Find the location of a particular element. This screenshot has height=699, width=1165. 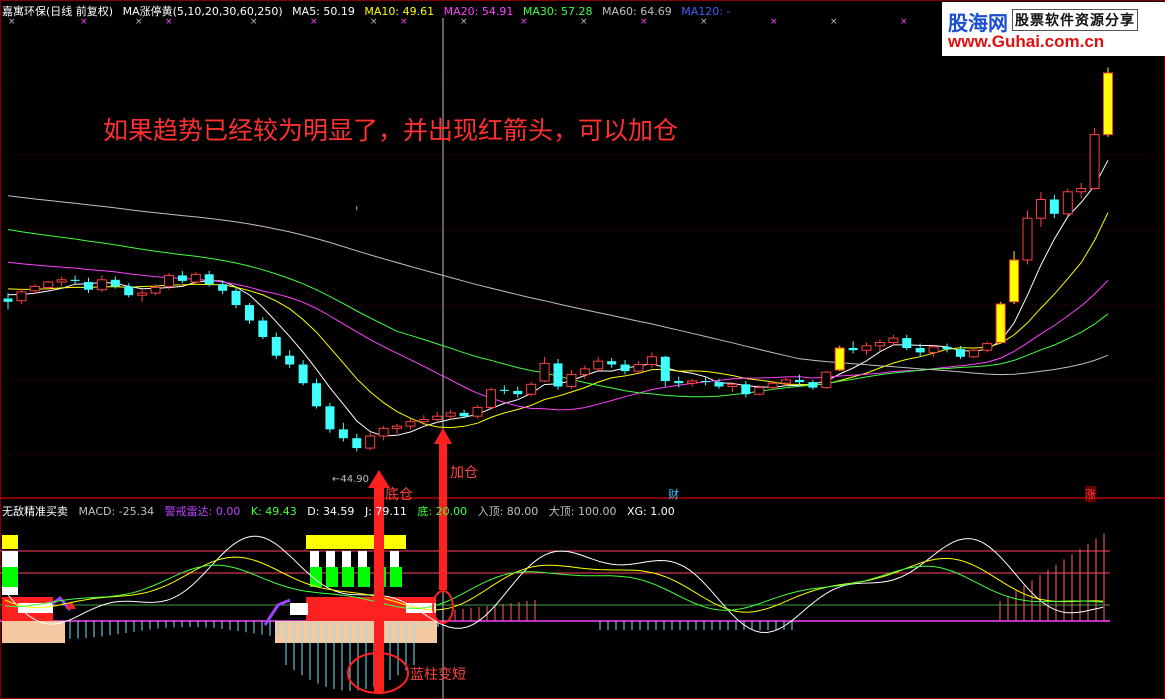

bottom-position-label: 底仓 is located at coordinates (399, 495).